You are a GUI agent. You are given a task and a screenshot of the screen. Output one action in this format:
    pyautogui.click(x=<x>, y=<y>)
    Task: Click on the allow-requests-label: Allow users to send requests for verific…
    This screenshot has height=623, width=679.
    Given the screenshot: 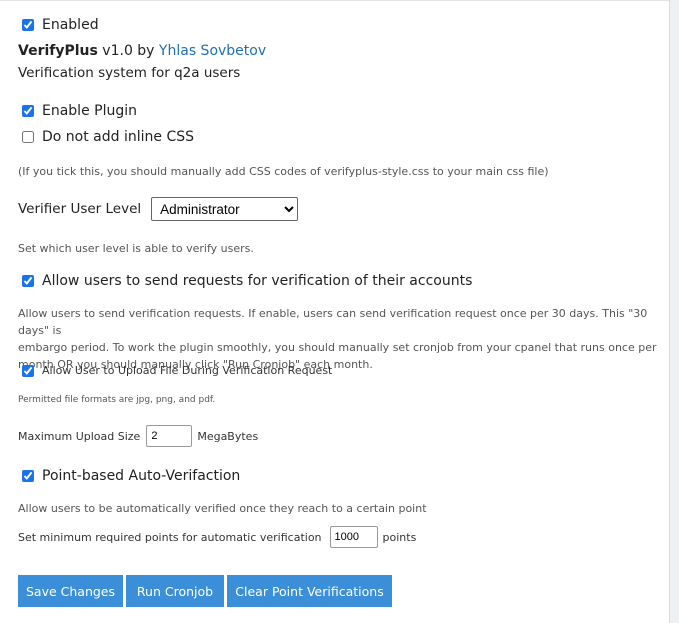 What is the action you would take?
    pyautogui.click(x=257, y=281)
    